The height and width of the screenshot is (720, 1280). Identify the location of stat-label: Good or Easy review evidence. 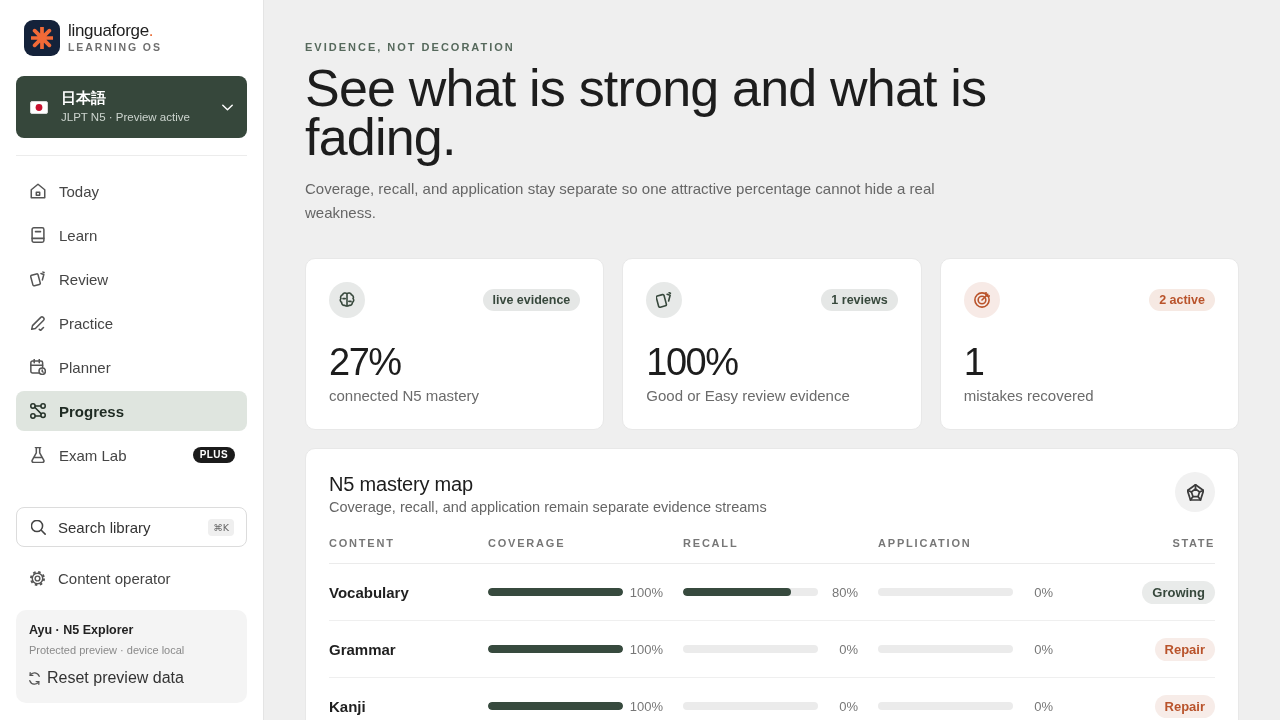
(748, 396).